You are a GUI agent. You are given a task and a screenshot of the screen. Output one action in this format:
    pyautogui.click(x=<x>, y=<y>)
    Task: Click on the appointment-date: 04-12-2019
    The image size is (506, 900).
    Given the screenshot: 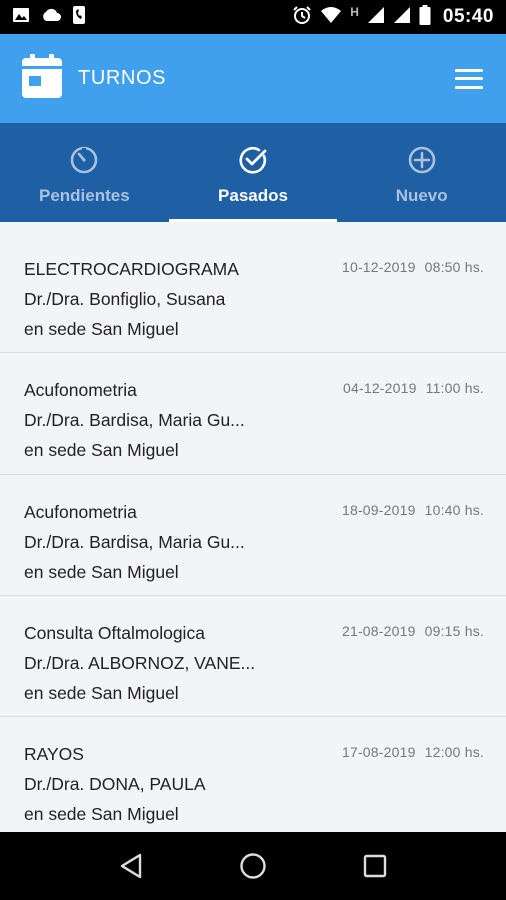 What is the action you would take?
    pyautogui.click(x=380, y=388)
    